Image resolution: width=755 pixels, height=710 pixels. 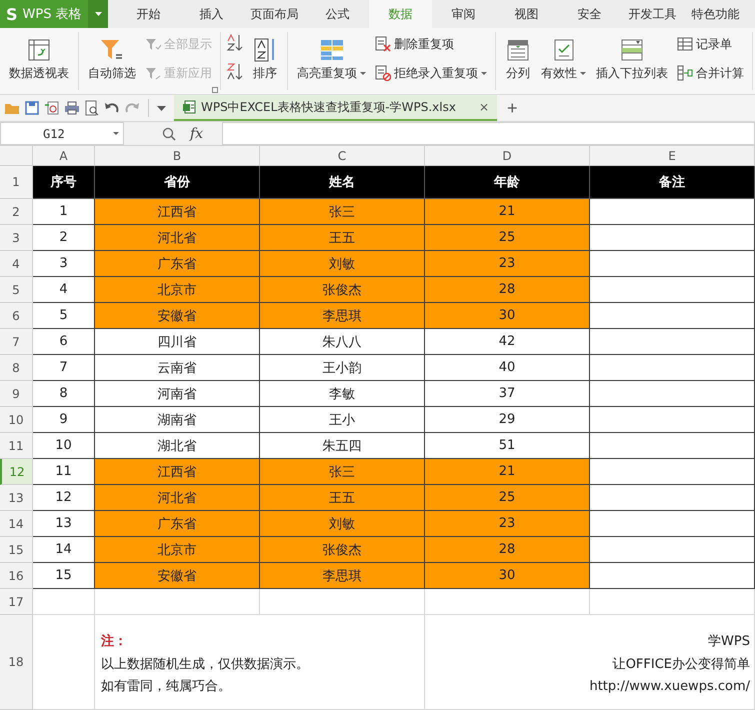 I want to click on ribbon-button: 记录单, so click(x=710, y=44).